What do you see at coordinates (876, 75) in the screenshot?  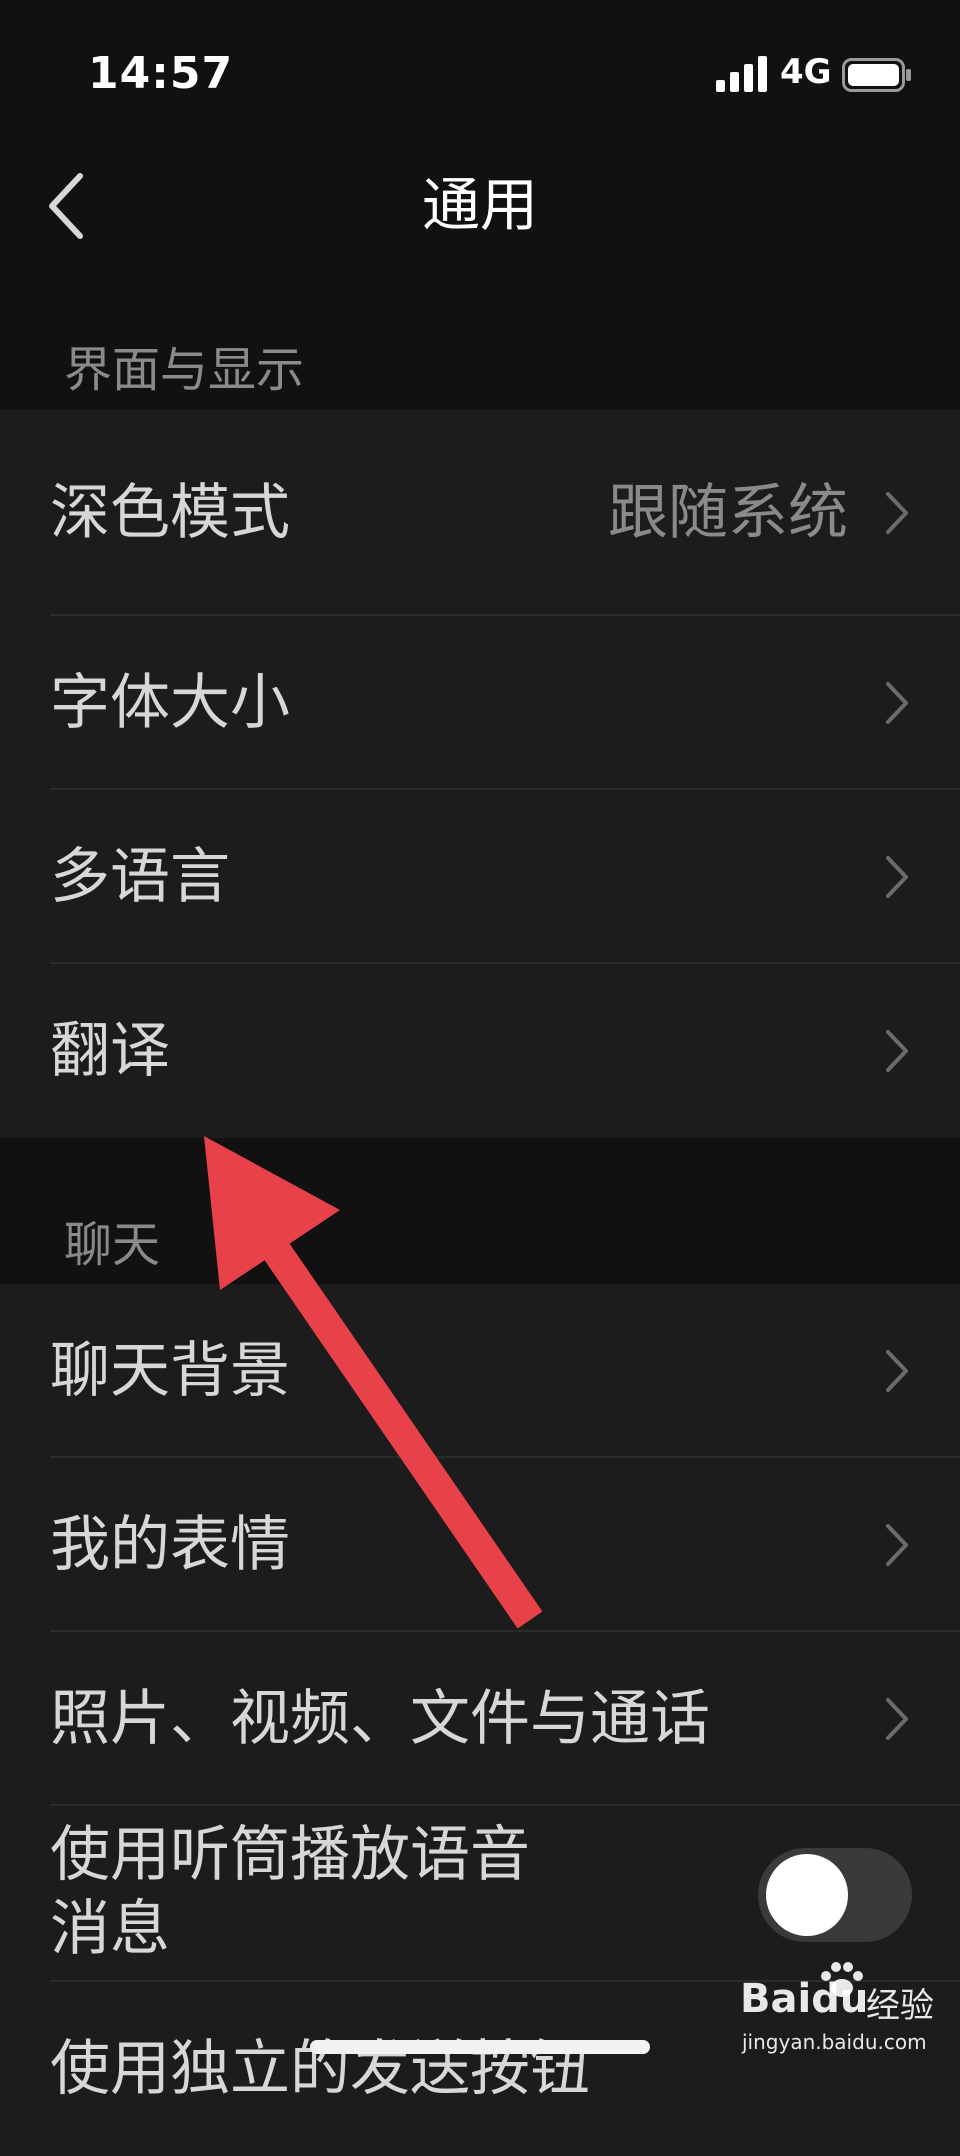 I see `battery-icon` at bounding box center [876, 75].